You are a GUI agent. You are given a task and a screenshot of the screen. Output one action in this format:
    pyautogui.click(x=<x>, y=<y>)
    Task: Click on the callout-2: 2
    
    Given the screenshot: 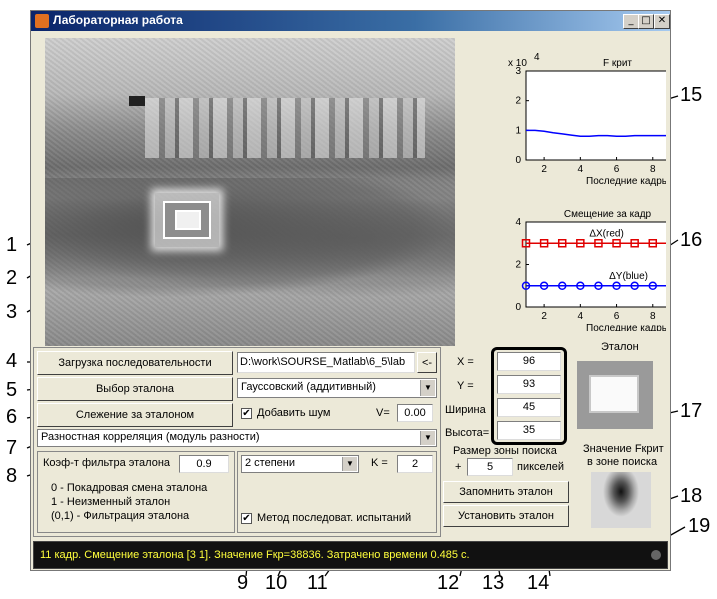 What is the action you would take?
    pyautogui.click(x=12, y=278)
    